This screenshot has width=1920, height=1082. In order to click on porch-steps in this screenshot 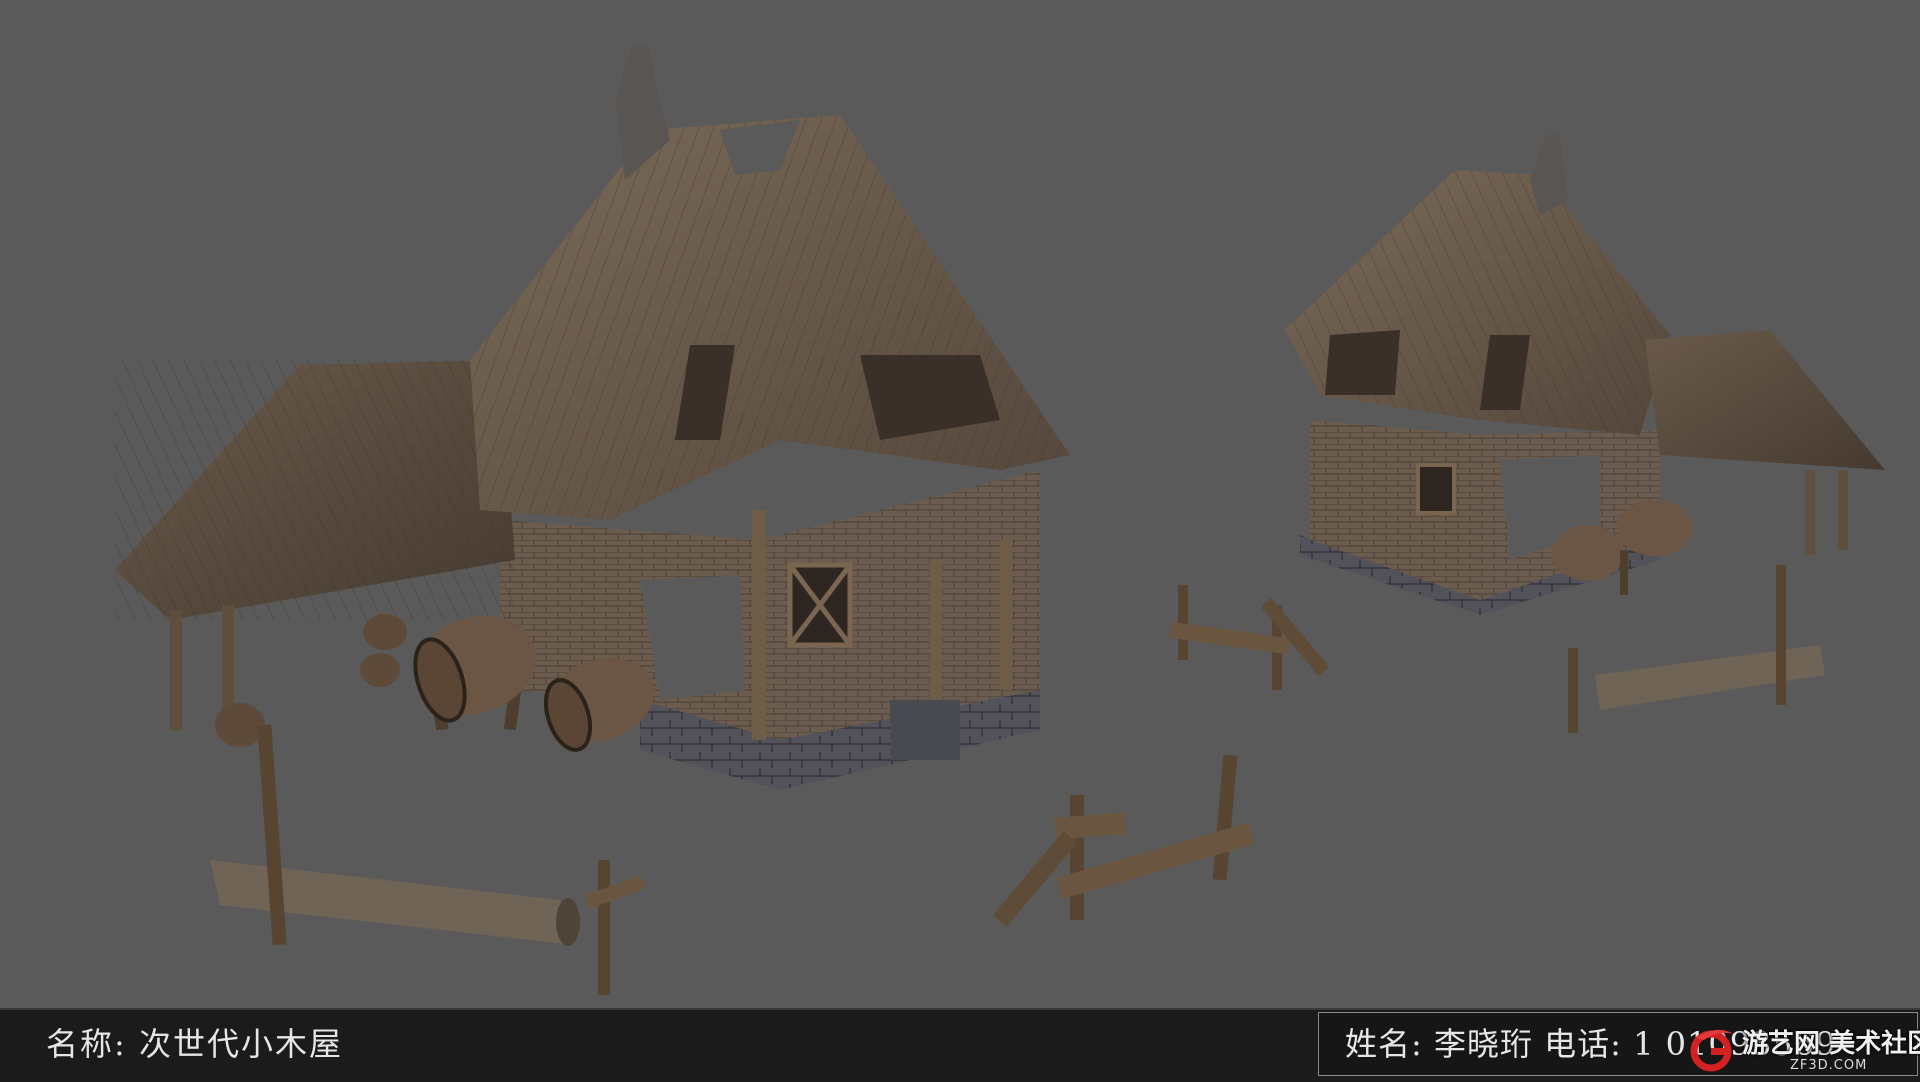, I will do `click(925, 730)`.